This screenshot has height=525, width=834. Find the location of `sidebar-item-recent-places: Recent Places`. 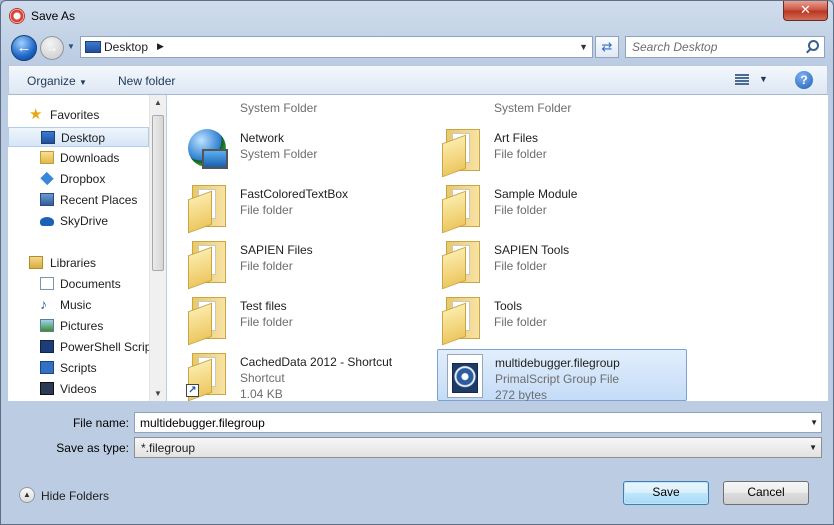

sidebar-item-recent-places: Recent Places is located at coordinates (78, 200).